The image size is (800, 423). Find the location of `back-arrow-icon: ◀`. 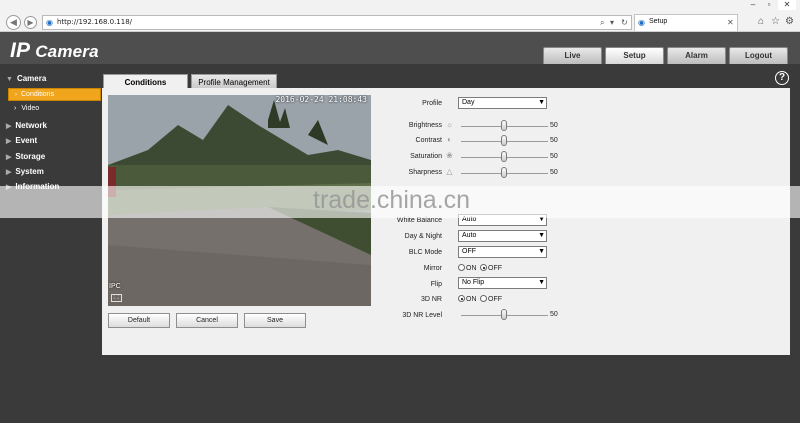

back-arrow-icon: ◀ is located at coordinates (13, 22).